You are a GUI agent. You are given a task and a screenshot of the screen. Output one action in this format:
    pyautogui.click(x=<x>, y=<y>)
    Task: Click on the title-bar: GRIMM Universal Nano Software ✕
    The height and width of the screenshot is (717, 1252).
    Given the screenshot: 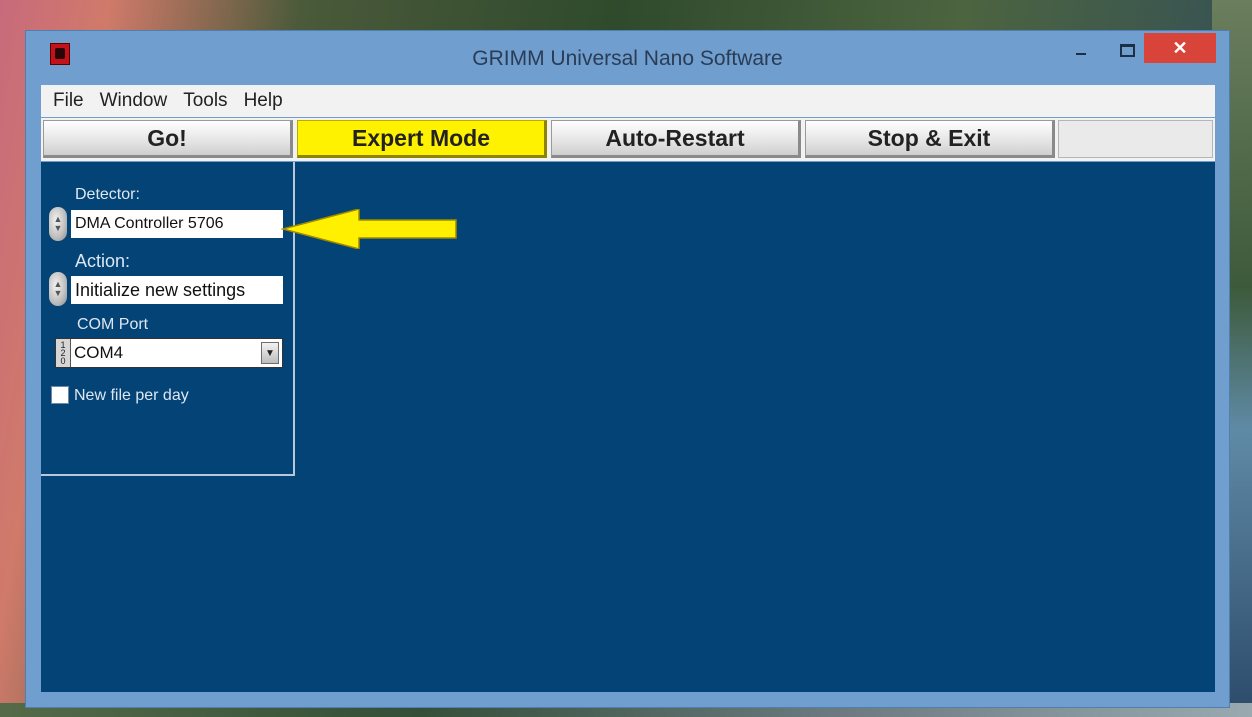 What is the action you would take?
    pyautogui.click(x=627, y=57)
    